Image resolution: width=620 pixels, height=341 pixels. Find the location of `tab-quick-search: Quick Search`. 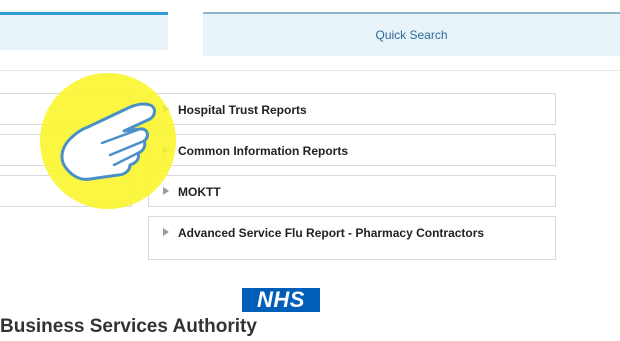

tab-quick-search: Quick Search is located at coordinates (411, 34).